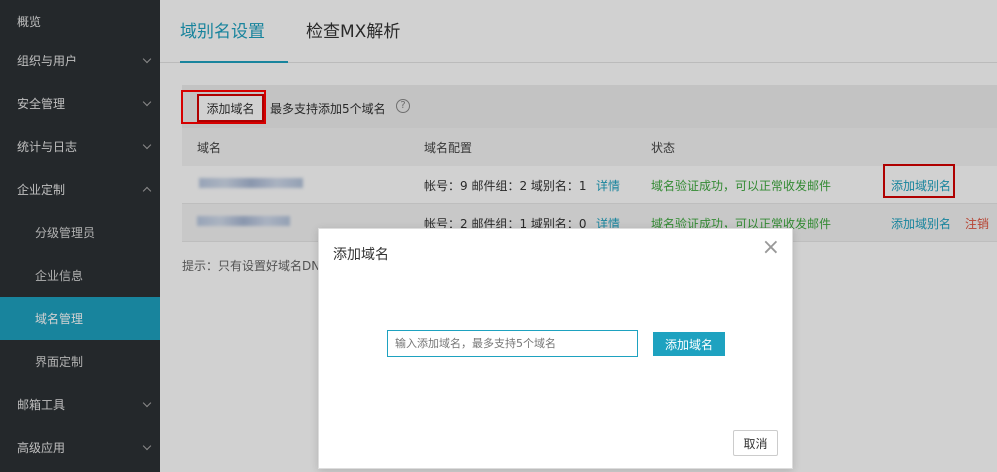  Describe the element at coordinates (361, 255) in the screenshot. I see `dialog-title: 添加域名` at that location.